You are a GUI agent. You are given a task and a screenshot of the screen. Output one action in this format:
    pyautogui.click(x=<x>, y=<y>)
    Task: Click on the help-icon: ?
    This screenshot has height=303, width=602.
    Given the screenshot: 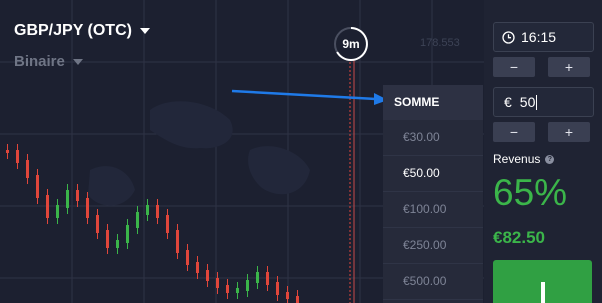 What is the action you would take?
    pyautogui.click(x=550, y=159)
    